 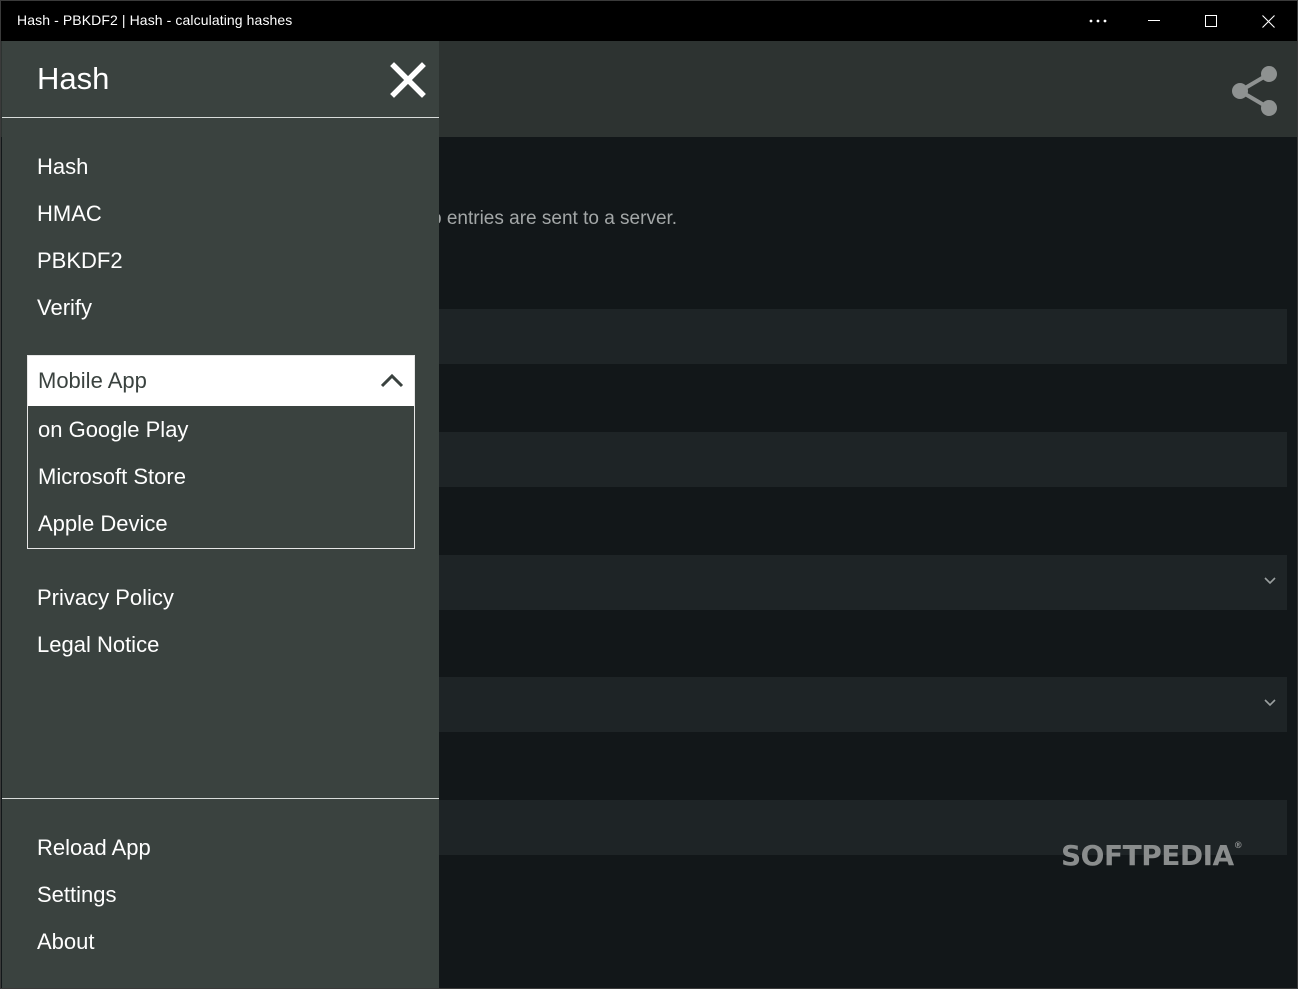 What do you see at coordinates (558, 218) in the screenshot?
I see `privacy-notice: o entries are sent to a server.` at bounding box center [558, 218].